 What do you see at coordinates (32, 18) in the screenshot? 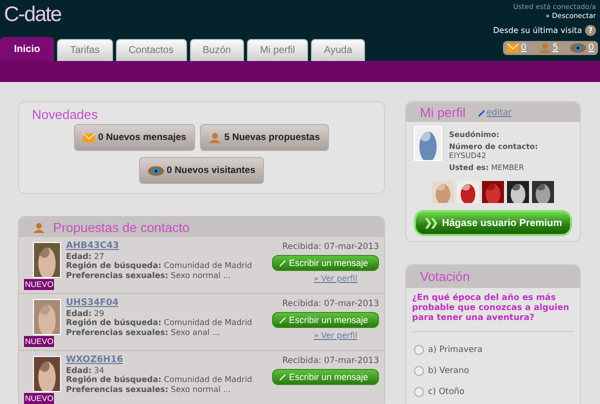
I see `logo: C-date` at bounding box center [32, 18].